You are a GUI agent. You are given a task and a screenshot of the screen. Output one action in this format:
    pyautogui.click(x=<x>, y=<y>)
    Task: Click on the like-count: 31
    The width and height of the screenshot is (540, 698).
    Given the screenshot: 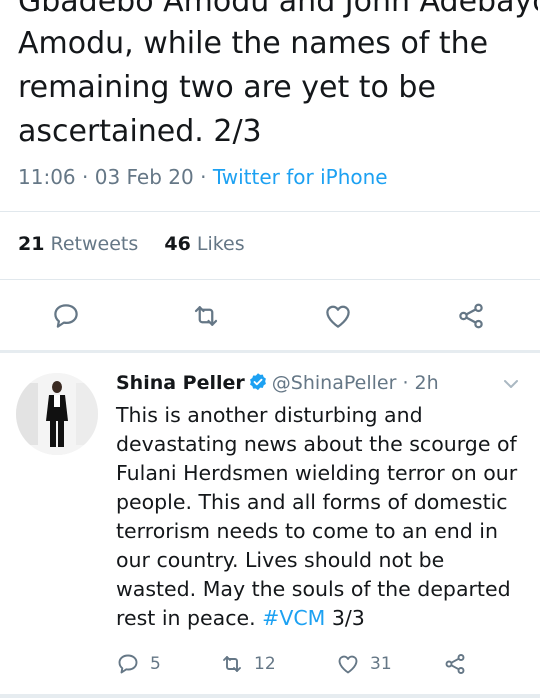 What is the action you would take?
    pyautogui.click(x=381, y=664)
    